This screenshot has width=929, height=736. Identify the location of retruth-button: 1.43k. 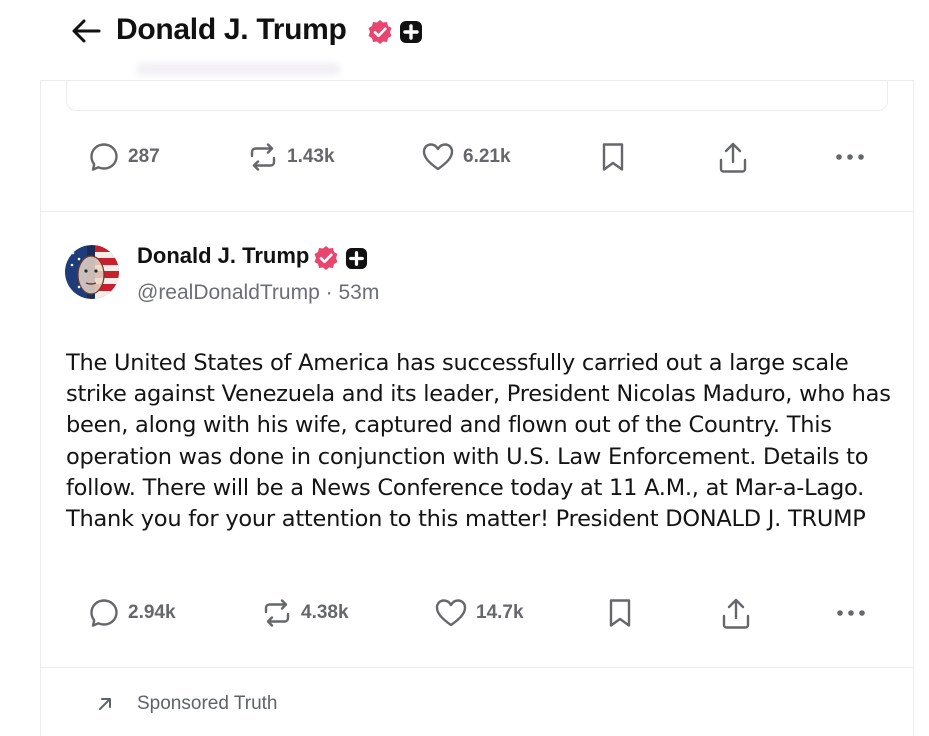
(291, 157).